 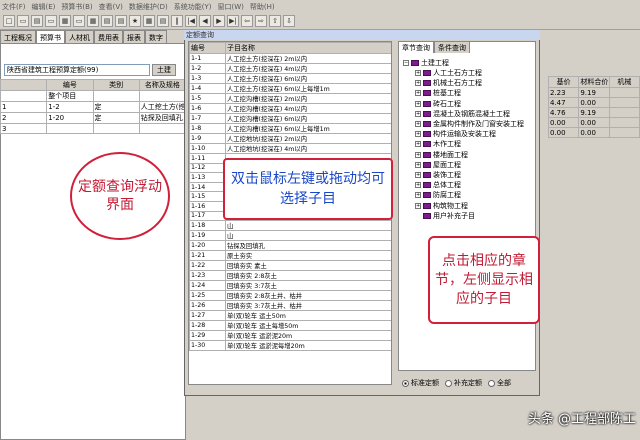 I want to click on toolbar-icon-17: ⇦, so click(x=247, y=21).